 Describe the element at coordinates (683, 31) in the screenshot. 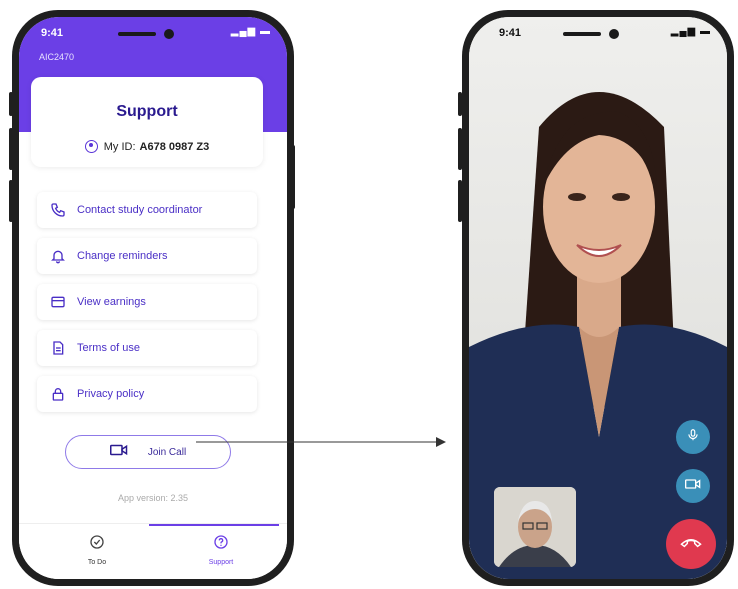

I see `signal-icon: ▂▄▆` at that location.